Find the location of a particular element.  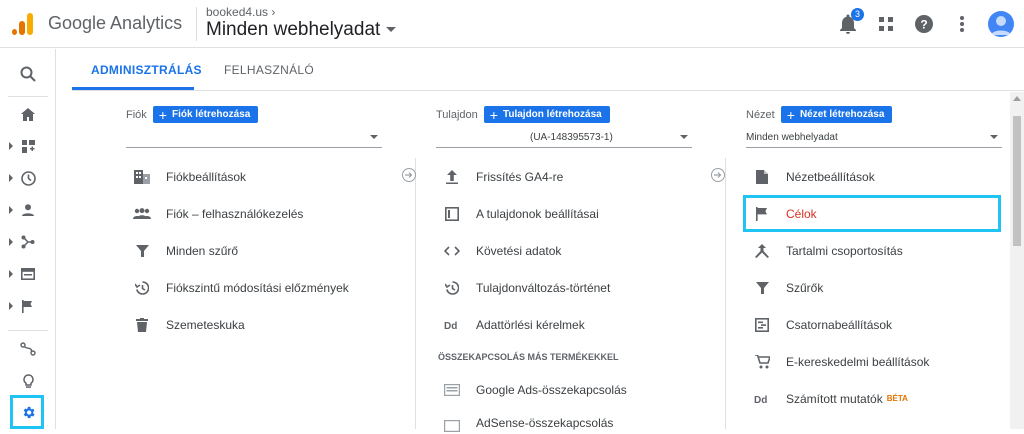

breadcrumb: booked4.us › is located at coordinates (240, 12).